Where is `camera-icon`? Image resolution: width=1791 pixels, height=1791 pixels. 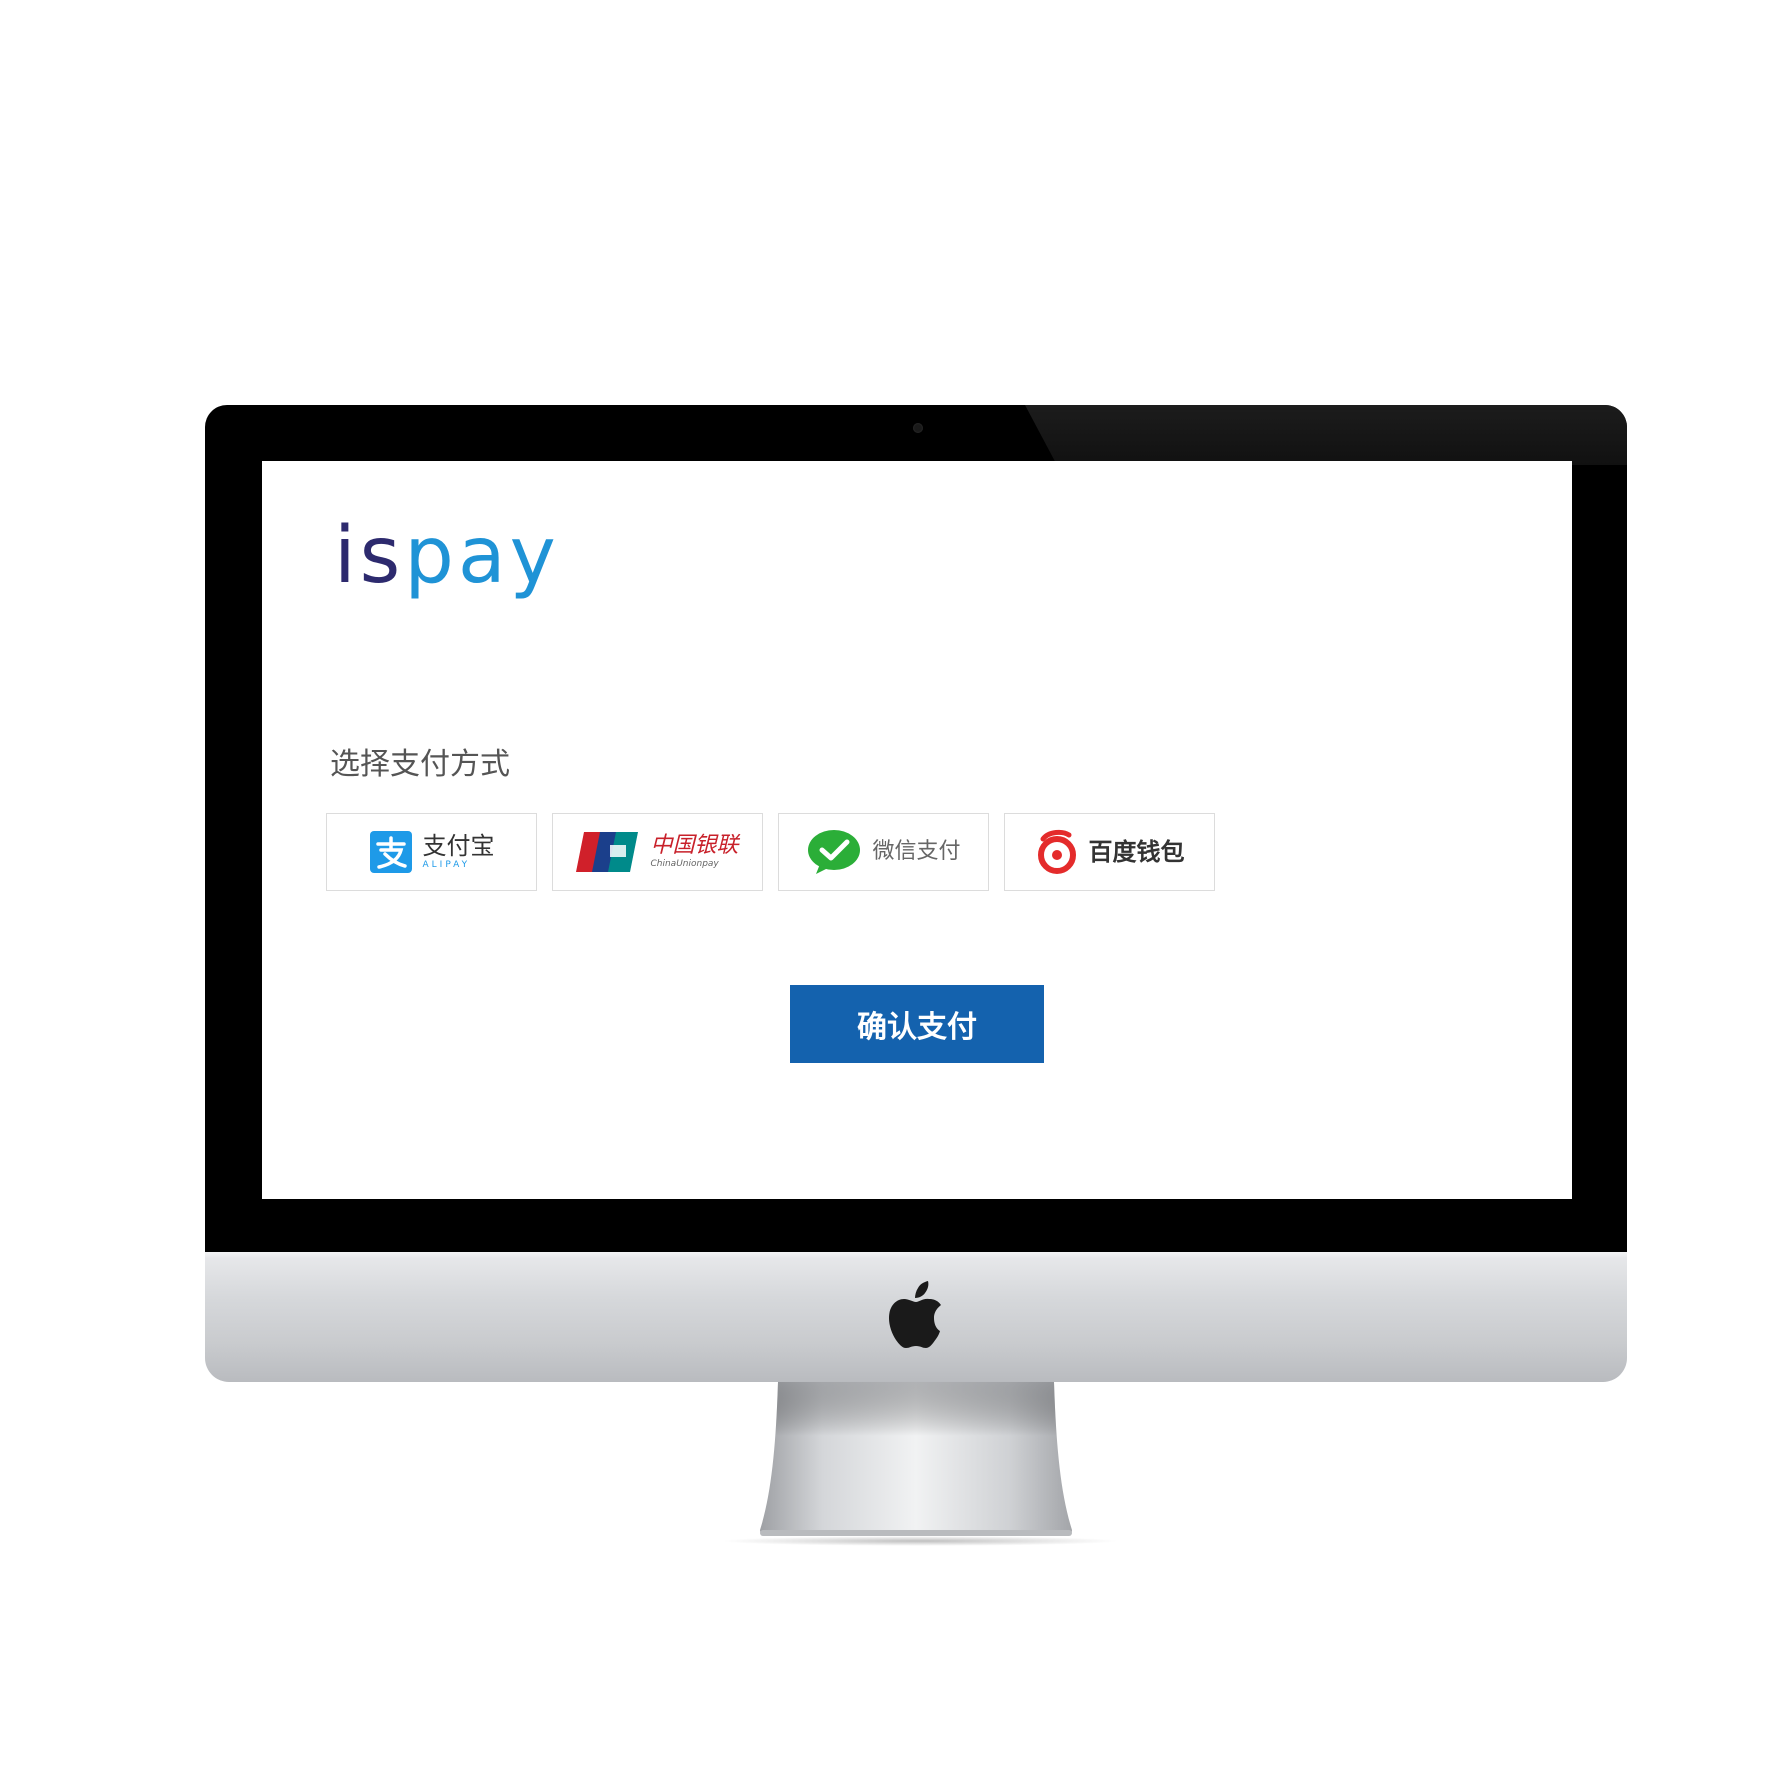
camera-icon is located at coordinates (918, 428).